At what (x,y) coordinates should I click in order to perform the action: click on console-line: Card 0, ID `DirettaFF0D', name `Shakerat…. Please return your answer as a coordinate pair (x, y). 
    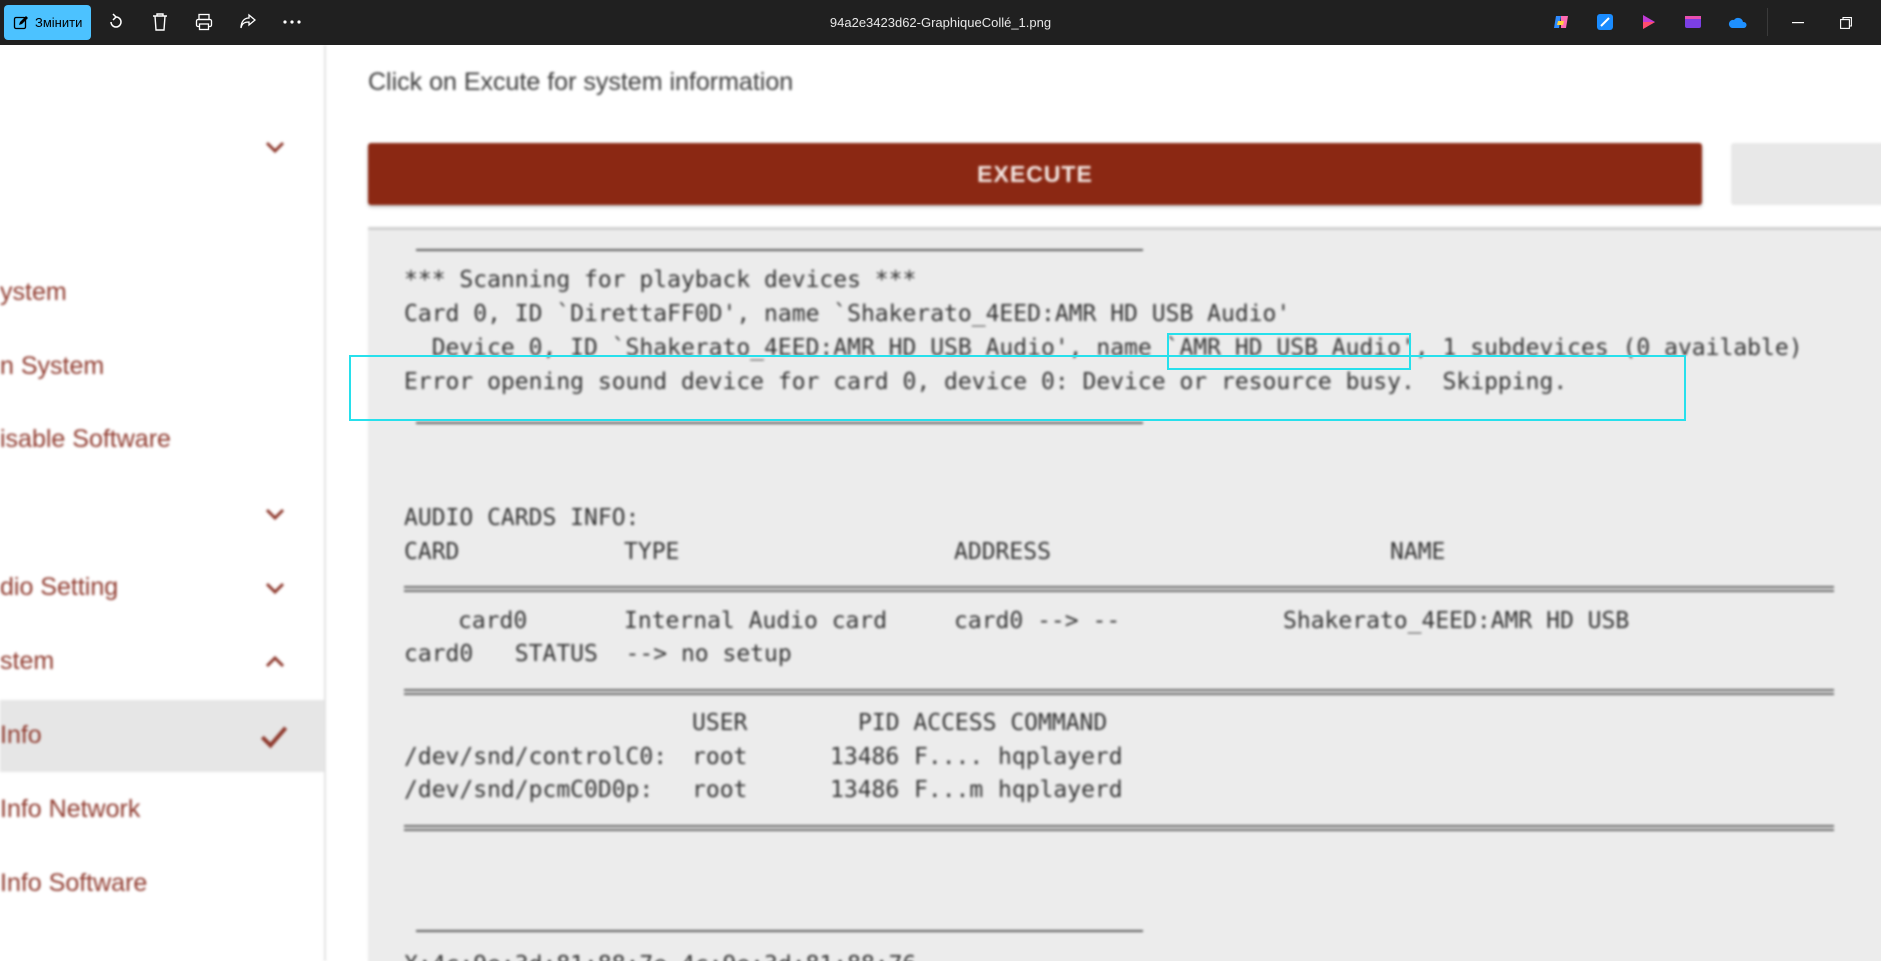
    Looking at the image, I should click on (847, 314).